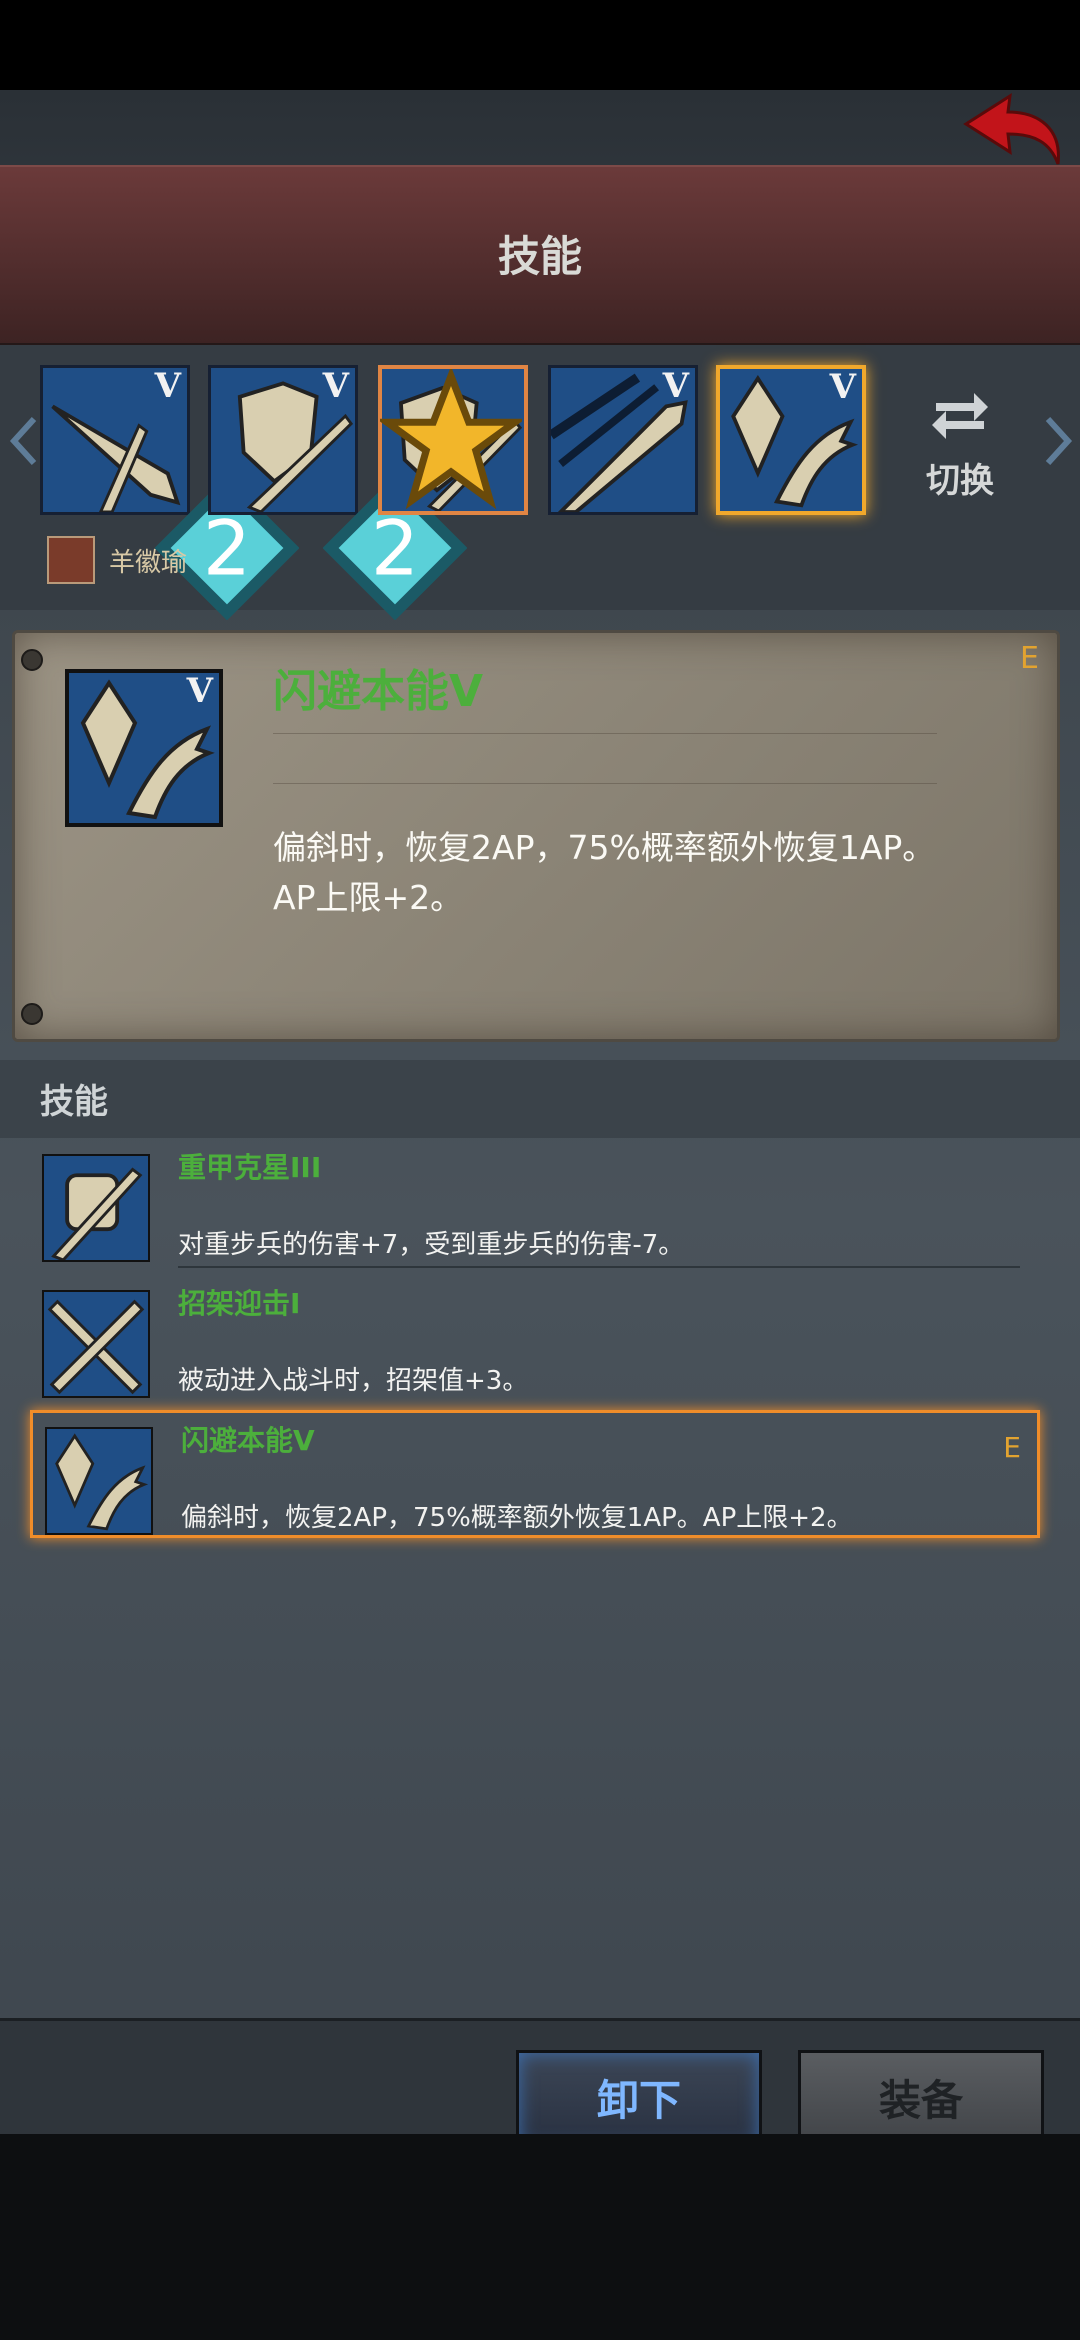 This screenshot has height=2340, width=1080. Describe the element at coordinates (96, 1208) in the screenshot. I see `heavy-armor-bane-icon` at that location.